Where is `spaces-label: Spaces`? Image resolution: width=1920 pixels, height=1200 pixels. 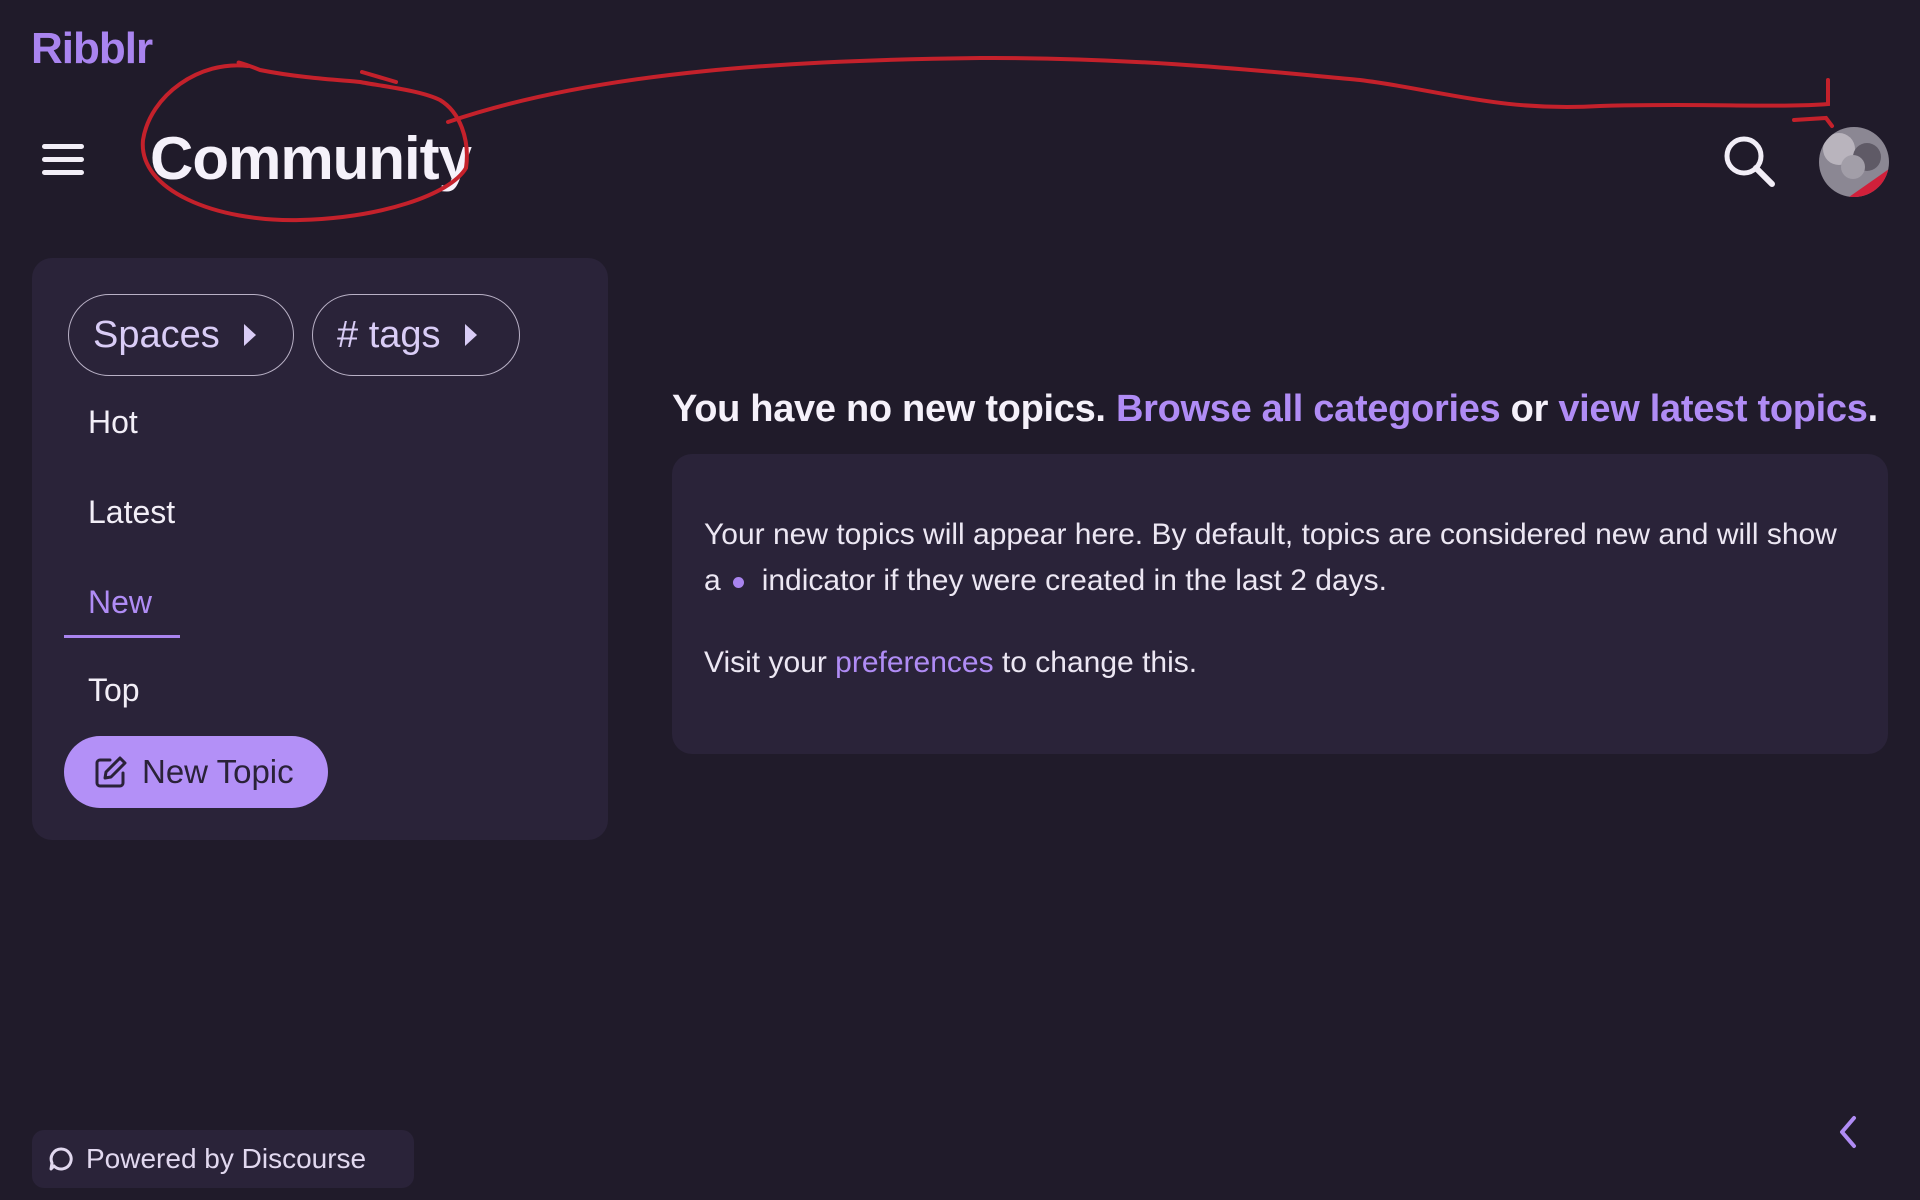
spaces-label: Spaces is located at coordinates (156, 334).